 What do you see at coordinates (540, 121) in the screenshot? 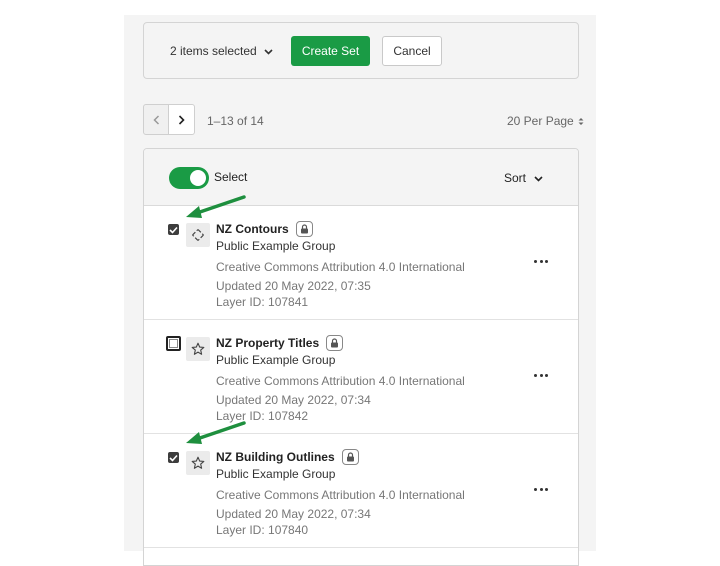
I see `per-page-label: 20 Per Page` at bounding box center [540, 121].